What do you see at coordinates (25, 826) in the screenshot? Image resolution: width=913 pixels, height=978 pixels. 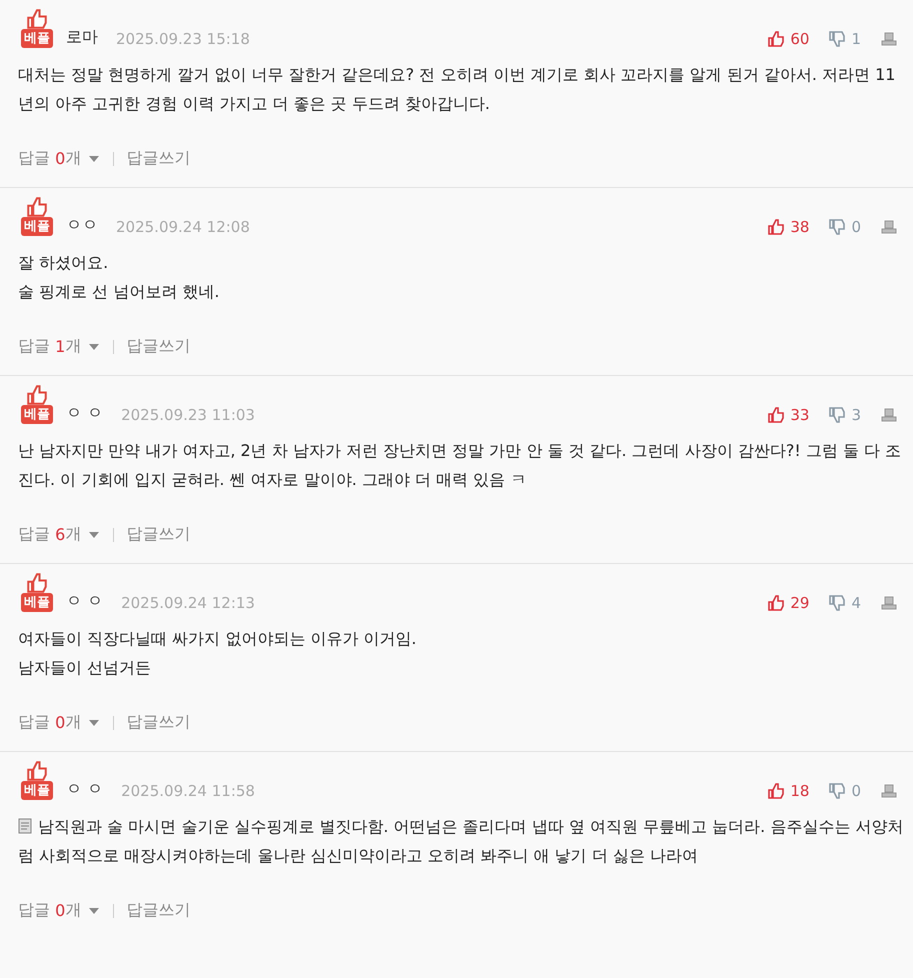 I see `memo-icon` at bounding box center [25, 826].